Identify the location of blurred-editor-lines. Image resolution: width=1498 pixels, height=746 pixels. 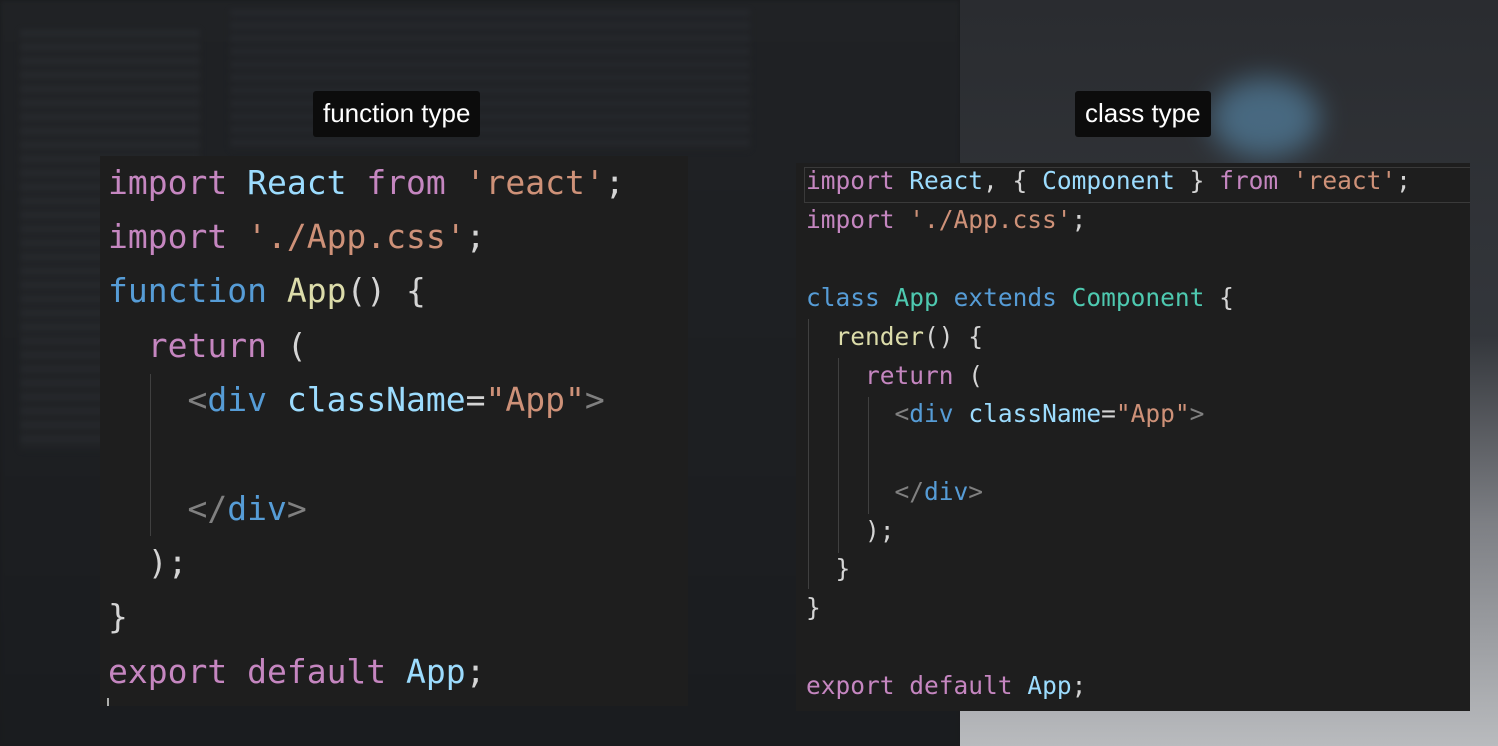
(490, 80).